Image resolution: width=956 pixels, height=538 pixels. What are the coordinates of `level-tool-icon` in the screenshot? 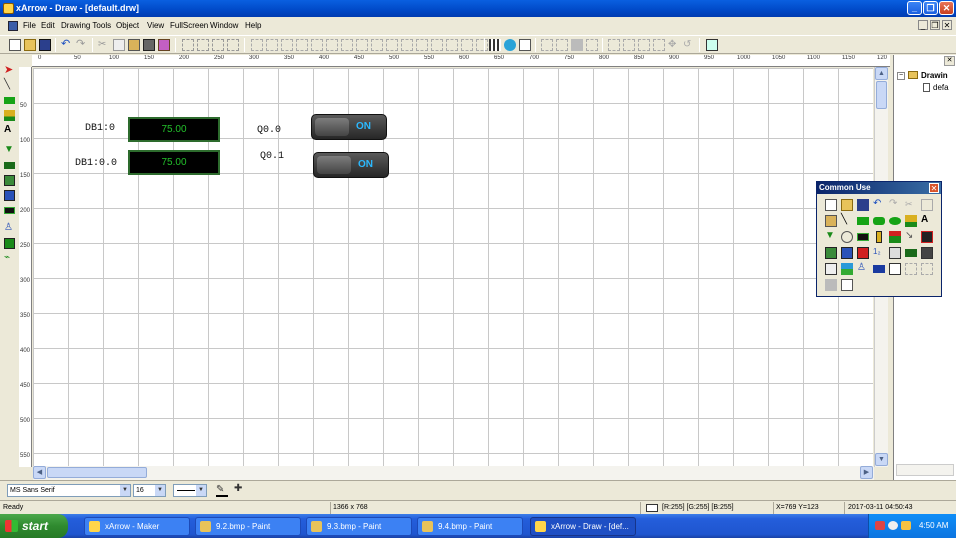 It's located at (895, 237).